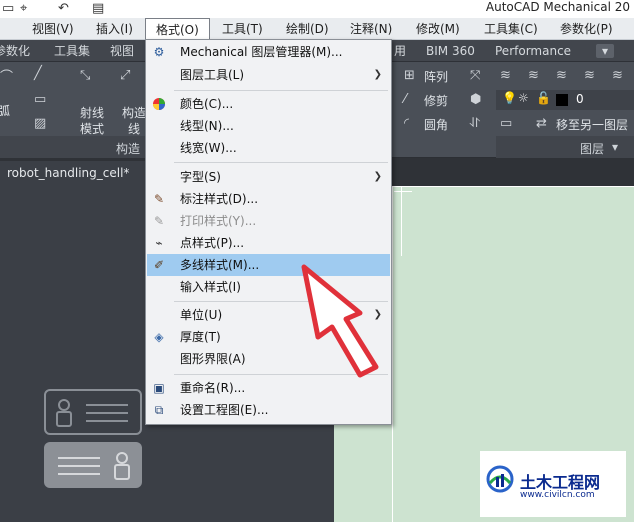 The image size is (634, 522). What do you see at coordinates (212, 75) in the screenshot?
I see `menu-item-label: 图层工具(L)` at bounding box center [212, 75].